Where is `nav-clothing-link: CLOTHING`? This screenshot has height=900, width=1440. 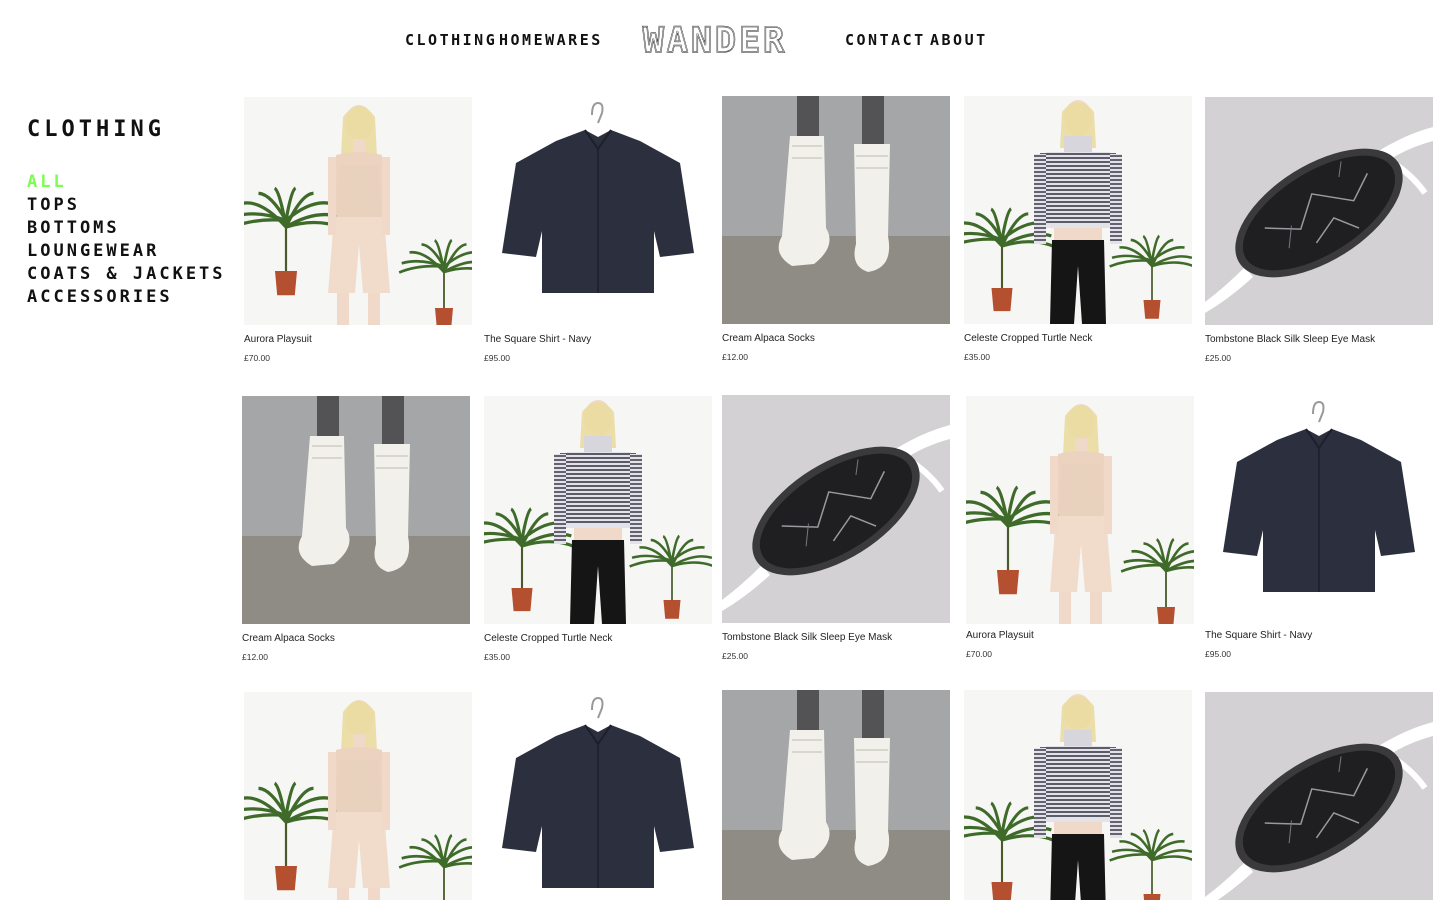 nav-clothing-link: CLOTHING is located at coordinates (451, 40).